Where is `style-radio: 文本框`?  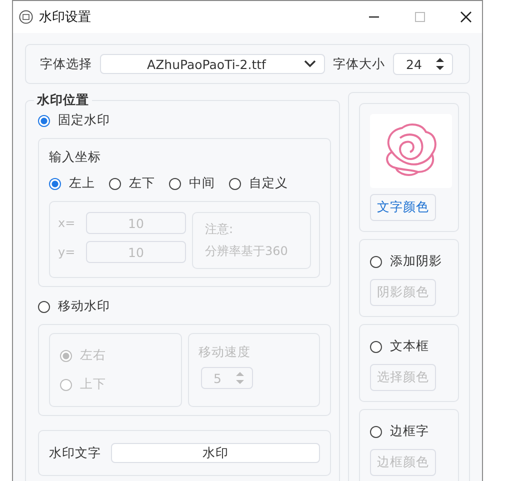 style-radio: 文本框 is located at coordinates (399, 346).